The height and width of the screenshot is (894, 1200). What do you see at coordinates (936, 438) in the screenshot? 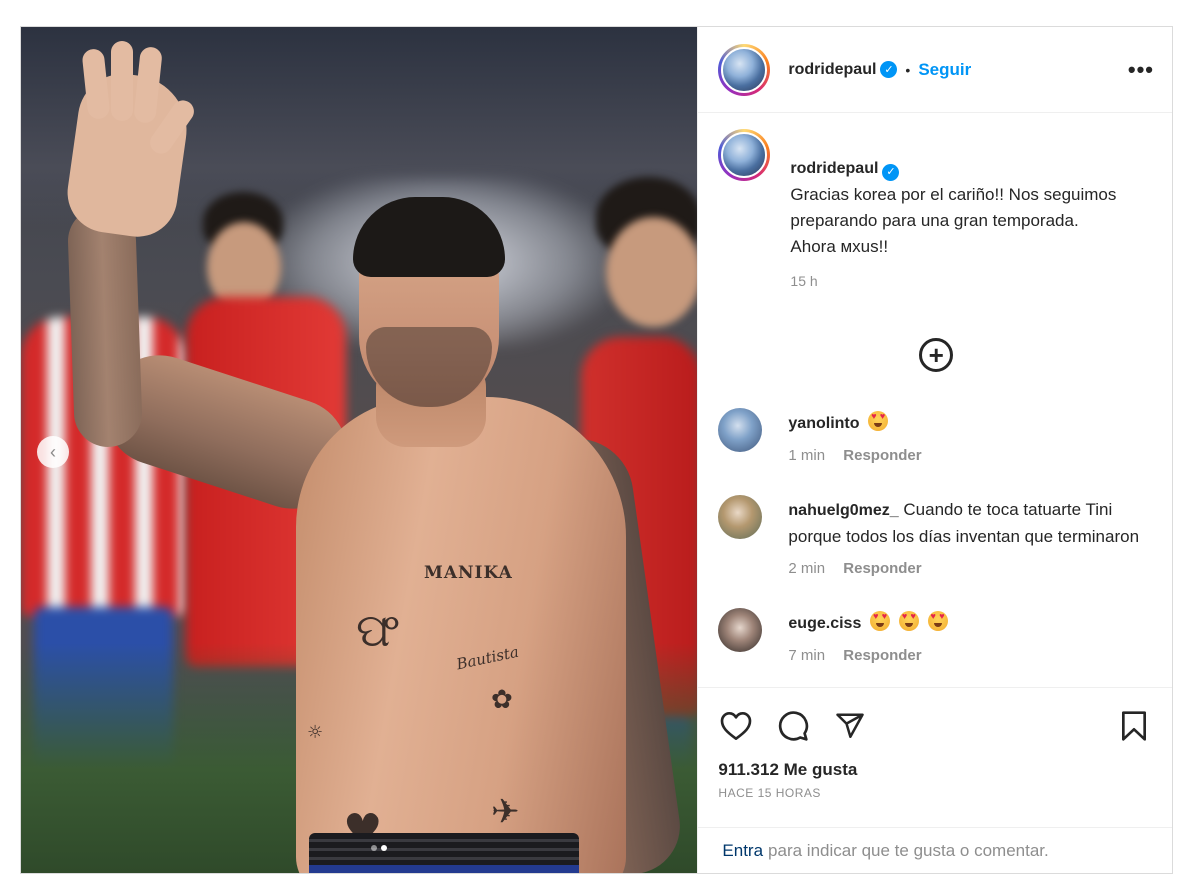
I see `comment-item: yanolinto 1 min Responder` at bounding box center [936, 438].